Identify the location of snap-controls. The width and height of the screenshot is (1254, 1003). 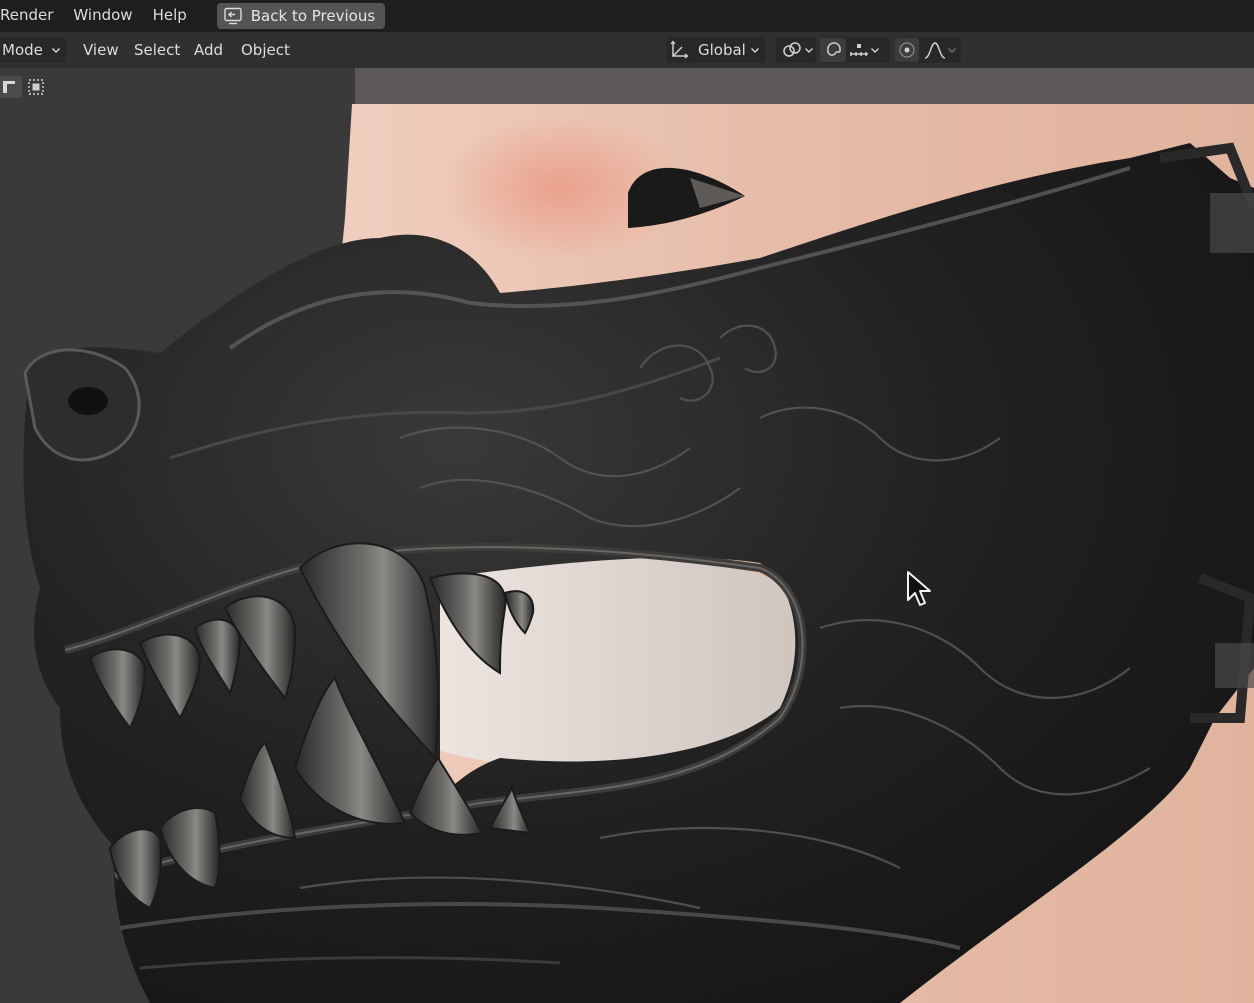
(855, 50).